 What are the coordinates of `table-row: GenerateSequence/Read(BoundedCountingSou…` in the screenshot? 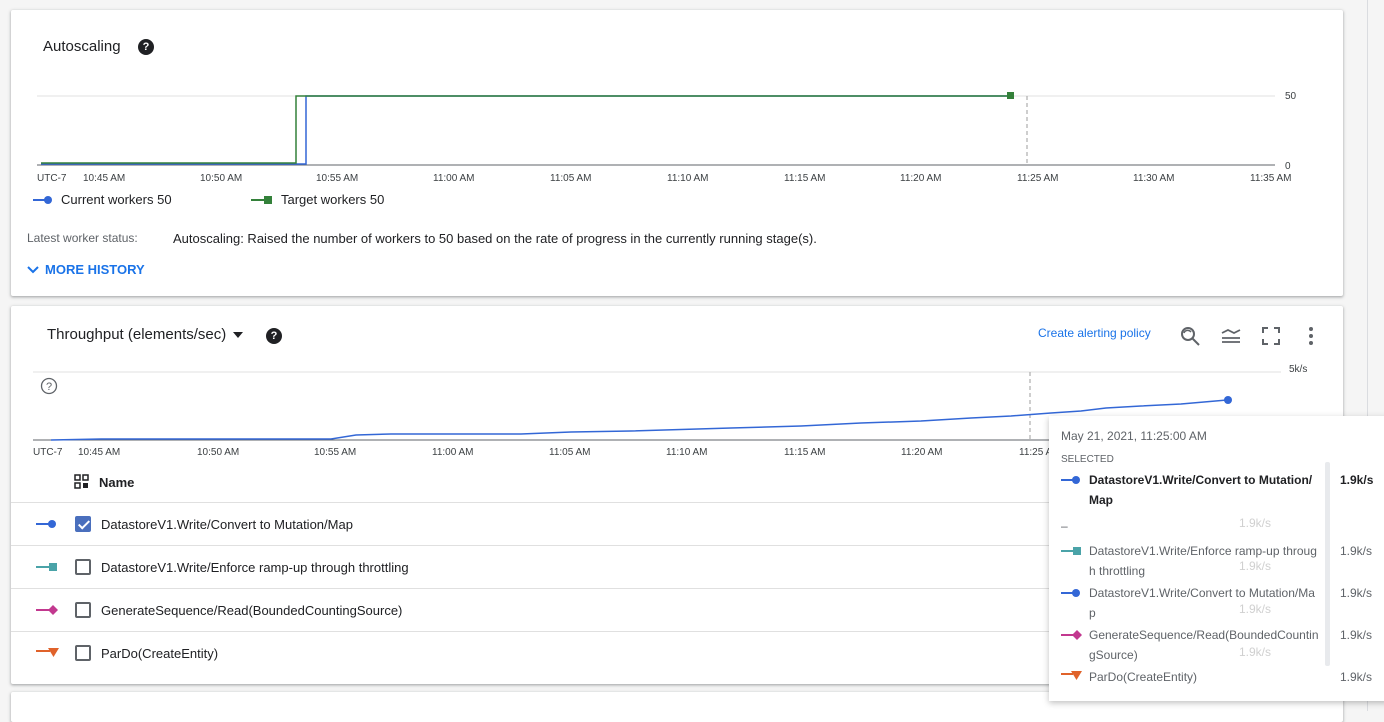 It's located at (531, 609).